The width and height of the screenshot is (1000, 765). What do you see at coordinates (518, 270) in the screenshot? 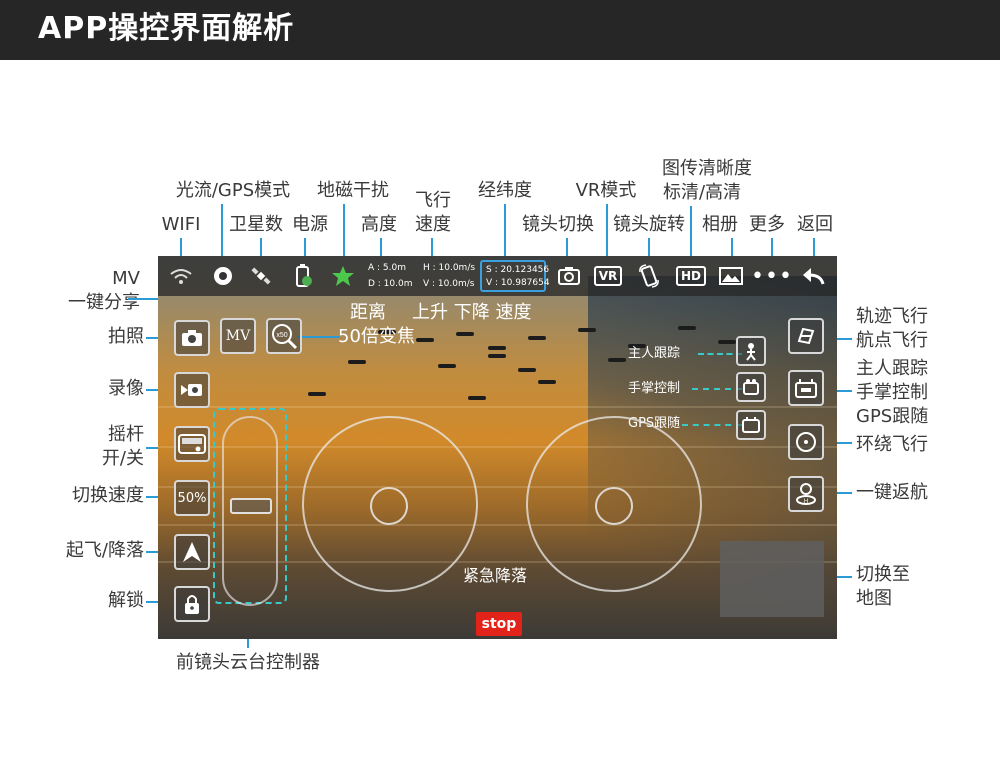
I see `telemetry-lat: S : 20.123456` at bounding box center [518, 270].